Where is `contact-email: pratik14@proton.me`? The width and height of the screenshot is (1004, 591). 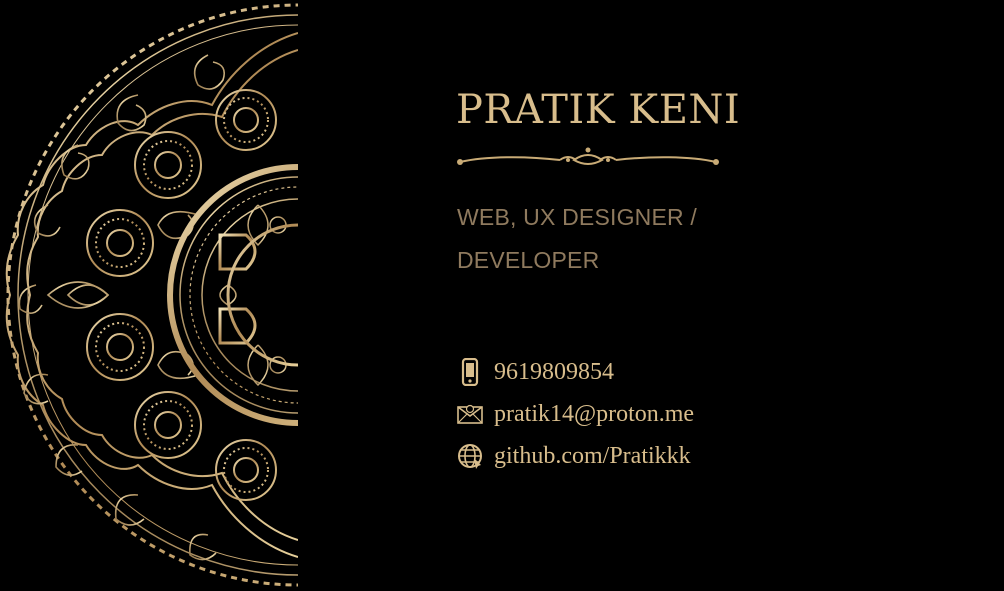 contact-email: pratik14@proton.me is located at coordinates (575, 414).